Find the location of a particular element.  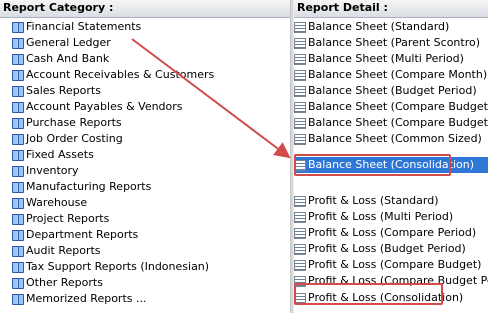

category-item: Fixed Assets is located at coordinates (145, 155).